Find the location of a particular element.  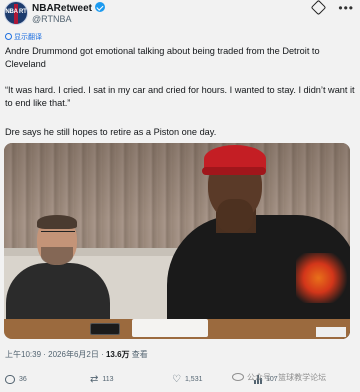

account-avatar: NBA RT is located at coordinates (16, 13).